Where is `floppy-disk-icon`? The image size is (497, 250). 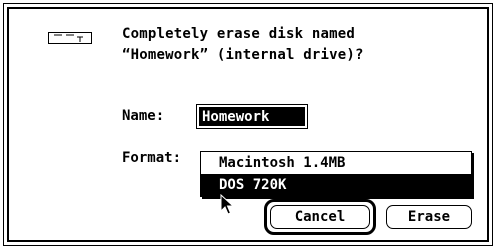 floppy-disk-icon is located at coordinates (70, 38).